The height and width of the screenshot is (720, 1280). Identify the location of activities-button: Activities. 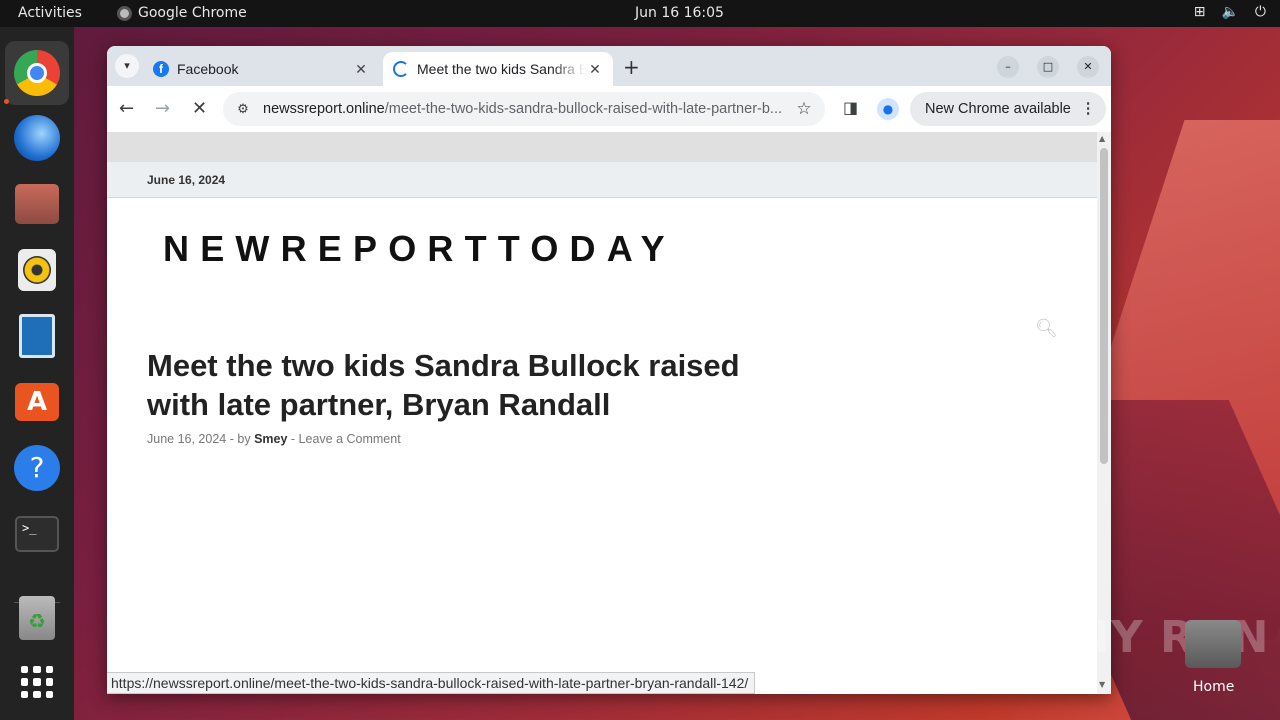
(50, 13).